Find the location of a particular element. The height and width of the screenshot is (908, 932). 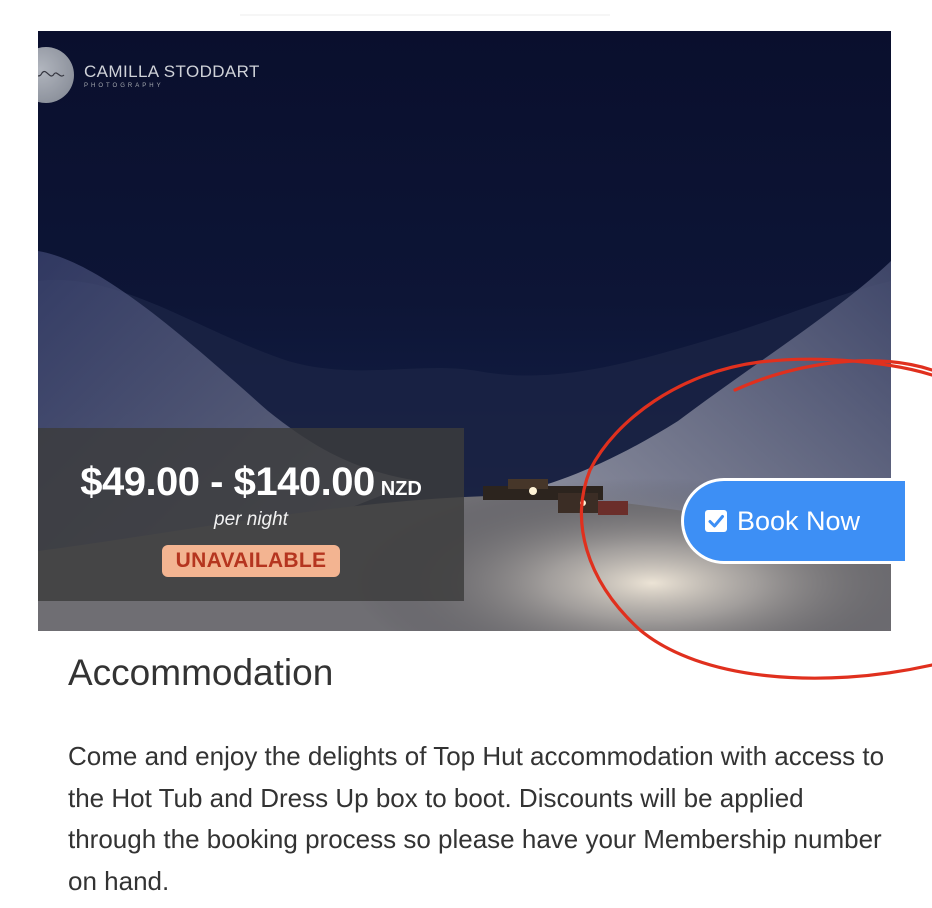

photographer-watermark: CAMILLA STODDART PHOTOGRAPHY is located at coordinates (149, 75).